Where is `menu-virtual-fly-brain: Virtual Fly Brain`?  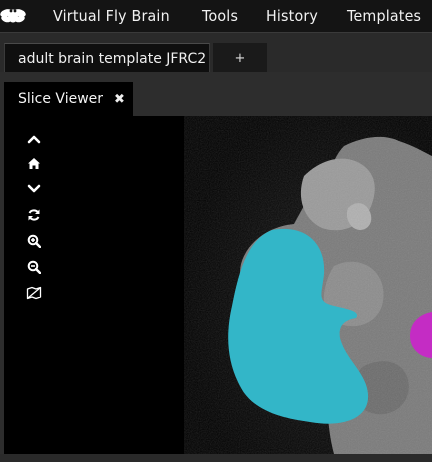
menu-virtual-fly-brain: Virtual Fly Brain is located at coordinates (111, 16).